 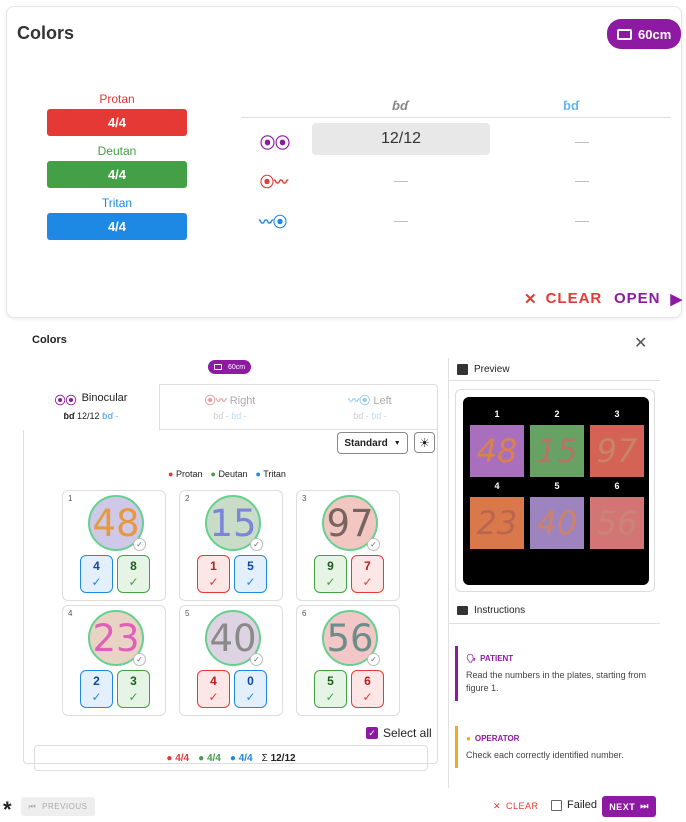 I want to click on digit-value: 2, so click(x=96, y=681).